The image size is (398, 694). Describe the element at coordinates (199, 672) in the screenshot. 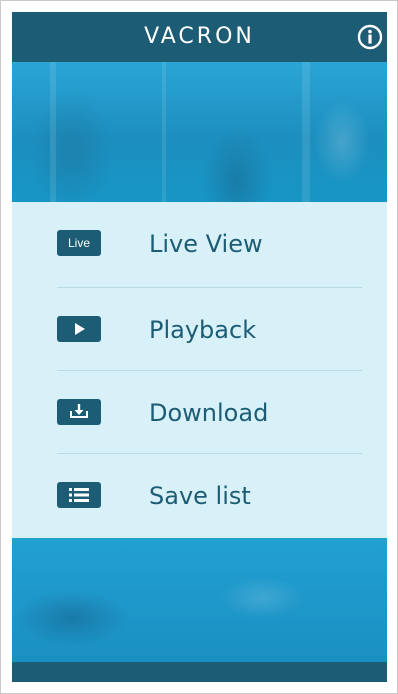

I see `footer-bar` at that location.